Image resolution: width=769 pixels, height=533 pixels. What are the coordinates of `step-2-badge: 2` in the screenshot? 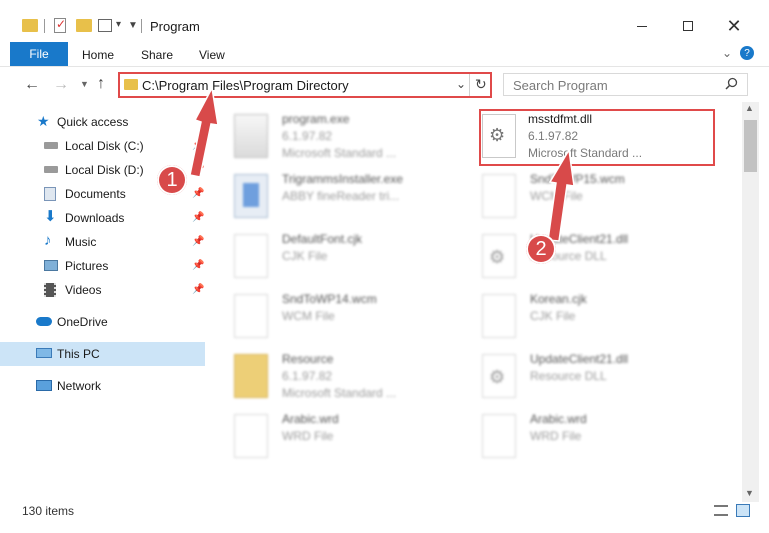 It's located at (541, 249).